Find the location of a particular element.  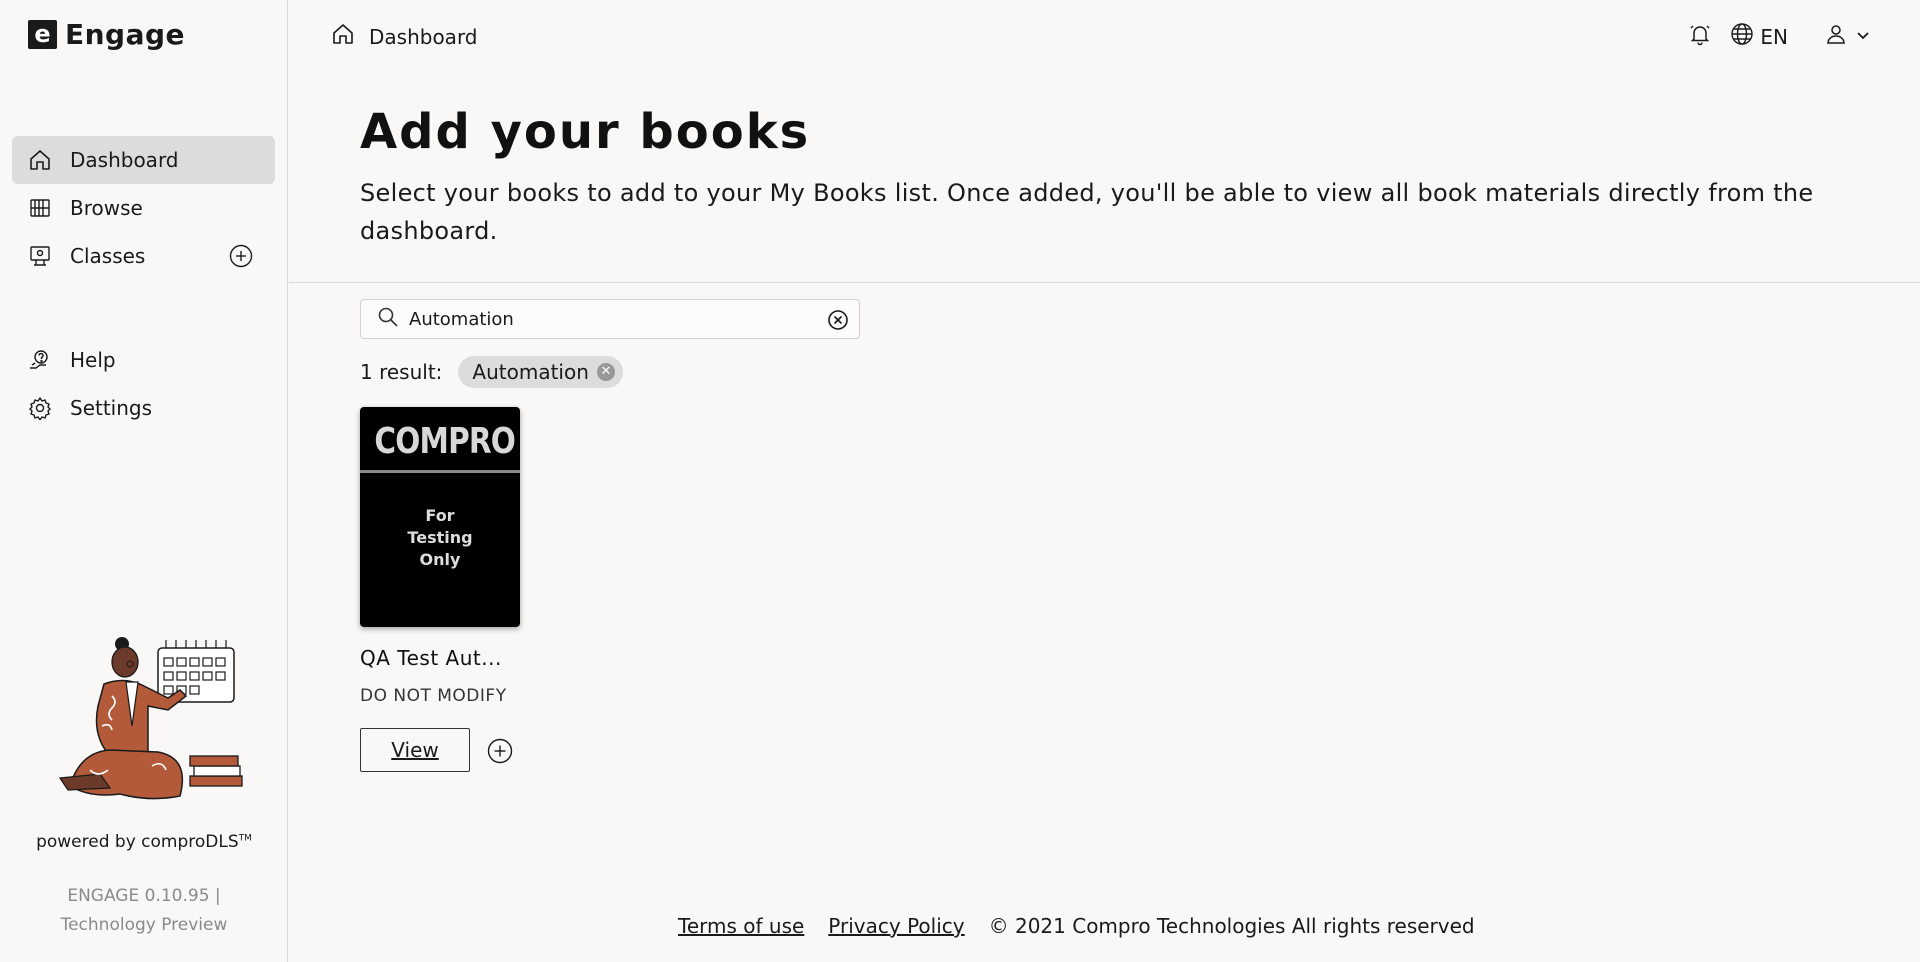

search-input is located at coordinates (609, 319).